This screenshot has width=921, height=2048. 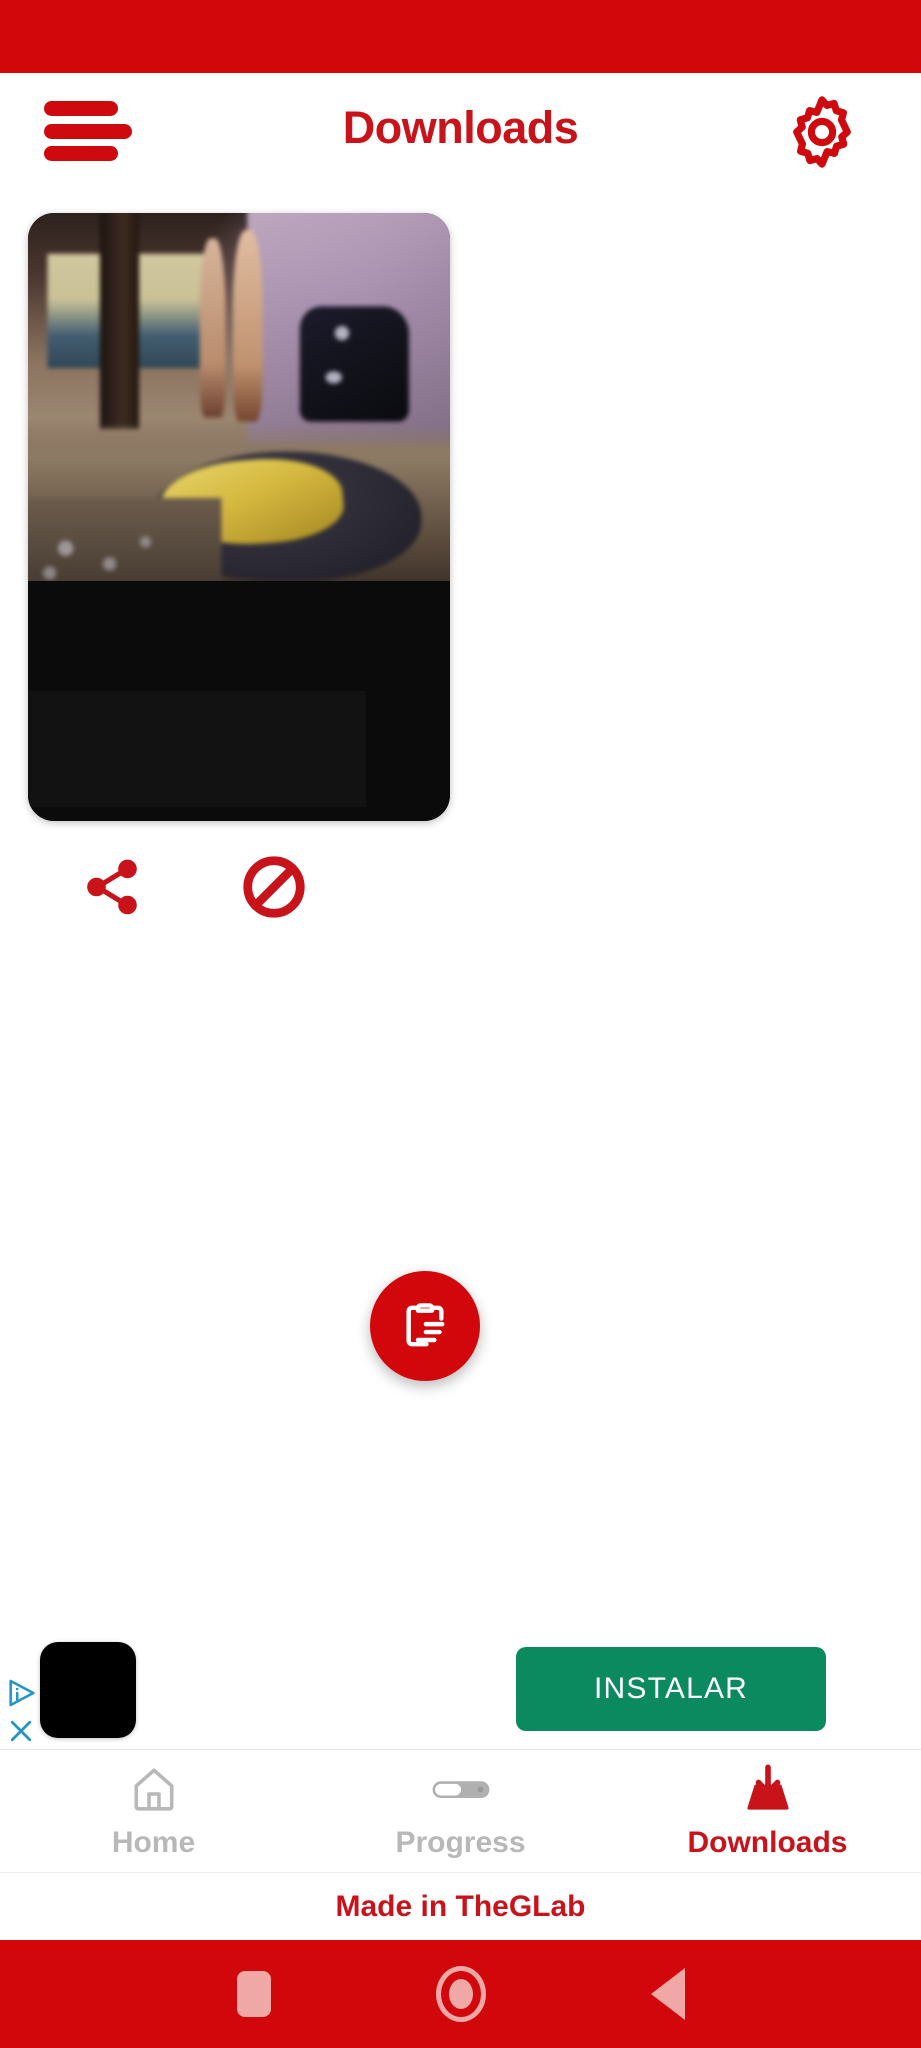 I want to click on square-recents-icon, so click(x=254, y=1994).